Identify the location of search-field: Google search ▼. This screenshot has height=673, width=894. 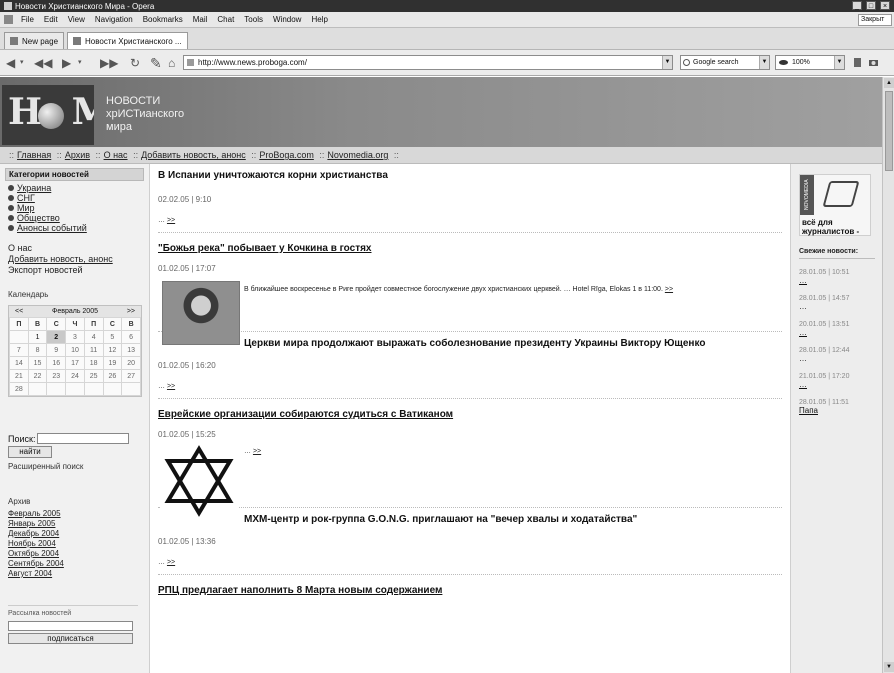
(725, 62).